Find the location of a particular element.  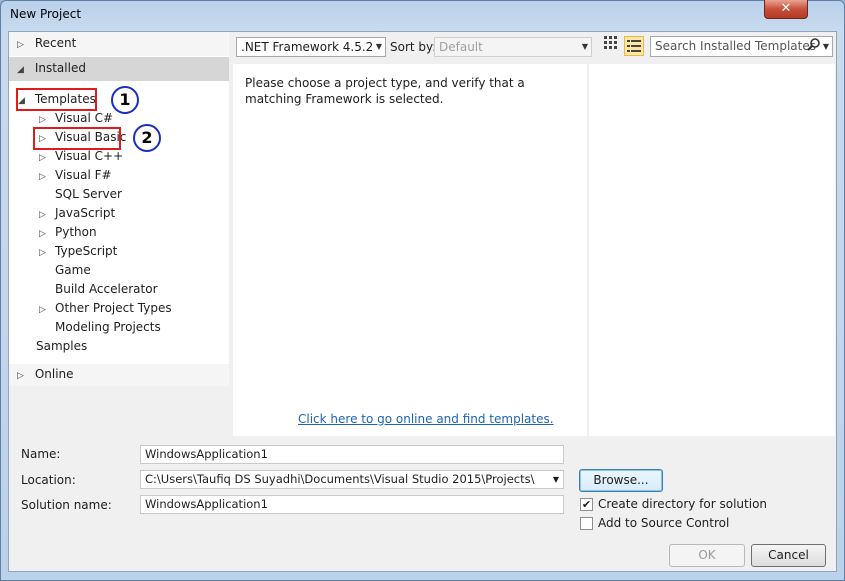

close-button: ✕ is located at coordinates (786, 9).